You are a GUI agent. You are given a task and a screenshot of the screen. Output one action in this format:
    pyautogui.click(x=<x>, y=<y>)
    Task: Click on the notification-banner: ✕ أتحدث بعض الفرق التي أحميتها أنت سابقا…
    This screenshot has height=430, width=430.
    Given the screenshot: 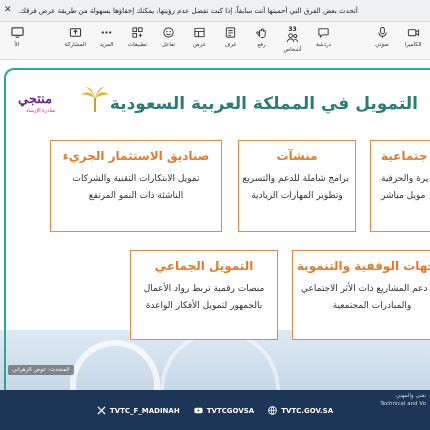 What is the action you would take?
    pyautogui.click(x=215, y=11)
    